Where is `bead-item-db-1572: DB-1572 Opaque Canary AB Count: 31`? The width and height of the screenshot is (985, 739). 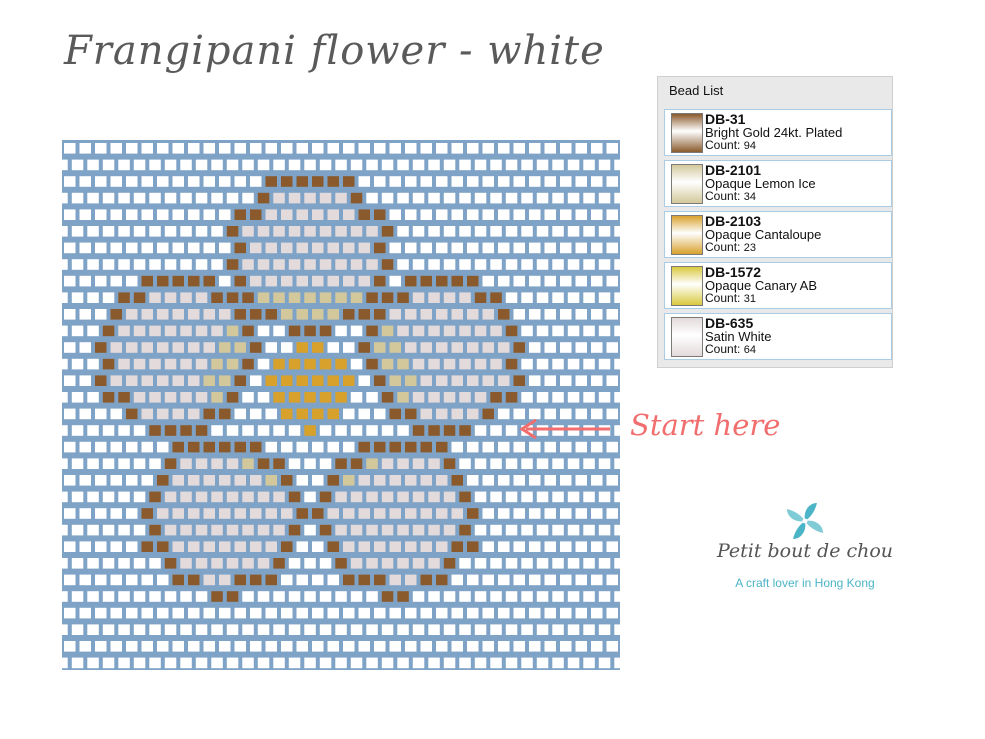 bead-item-db-1572: DB-1572 Opaque Canary AB Count: 31 is located at coordinates (778, 285).